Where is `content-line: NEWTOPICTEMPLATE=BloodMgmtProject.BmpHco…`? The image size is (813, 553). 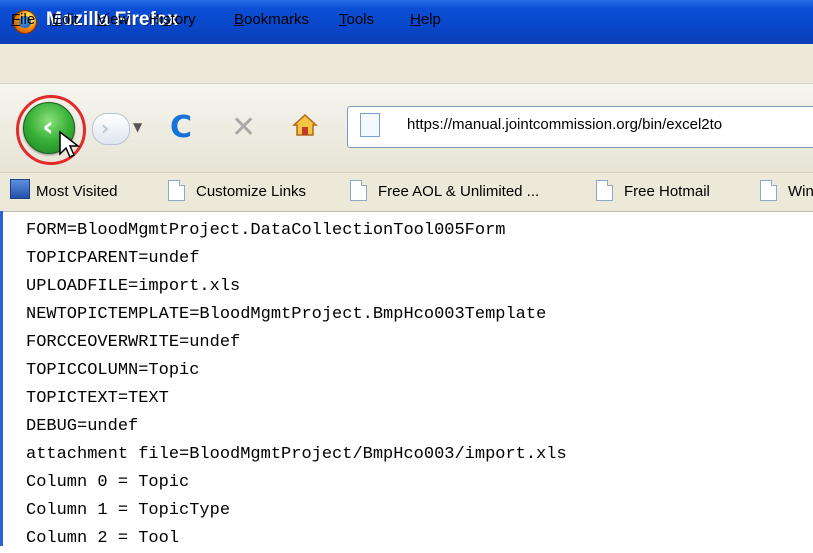 content-line: NEWTOPICTEMPLATE=BloodMgmtProject.BmpHco… is located at coordinates (286, 314).